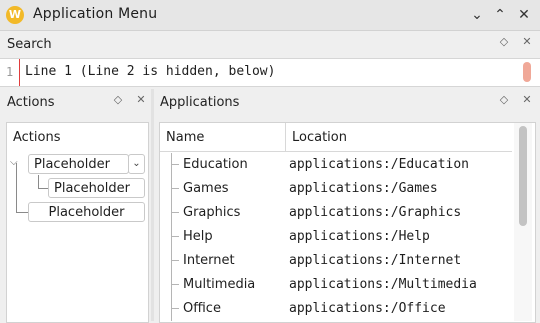 This screenshot has width=540, height=323. I want to click on action-dropdown-button: ⌄, so click(136, 164).